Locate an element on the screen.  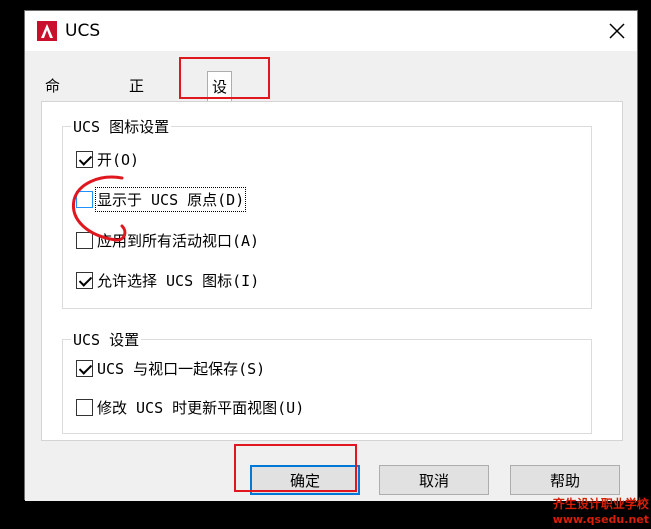
annotation-box-settings-tab is located at coordinates (224, 78).